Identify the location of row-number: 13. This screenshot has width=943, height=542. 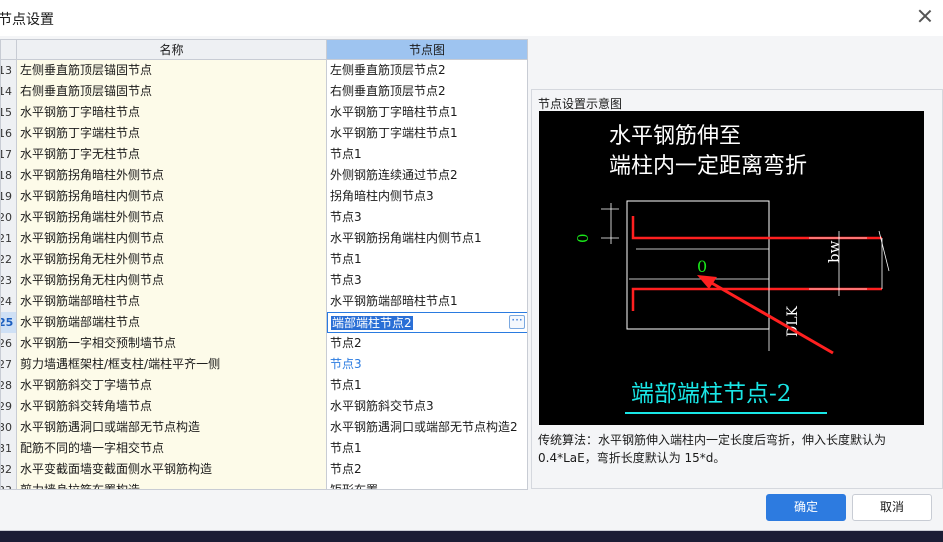
(9, 70).